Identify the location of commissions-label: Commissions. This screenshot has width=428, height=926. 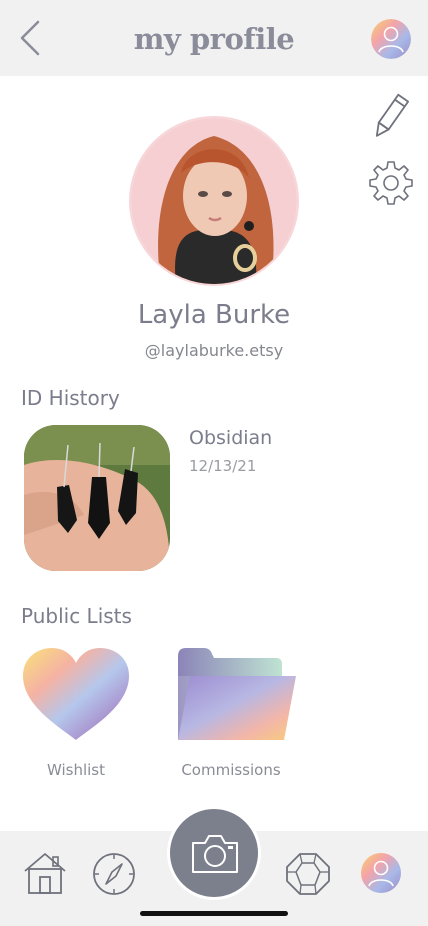
(231, 770).